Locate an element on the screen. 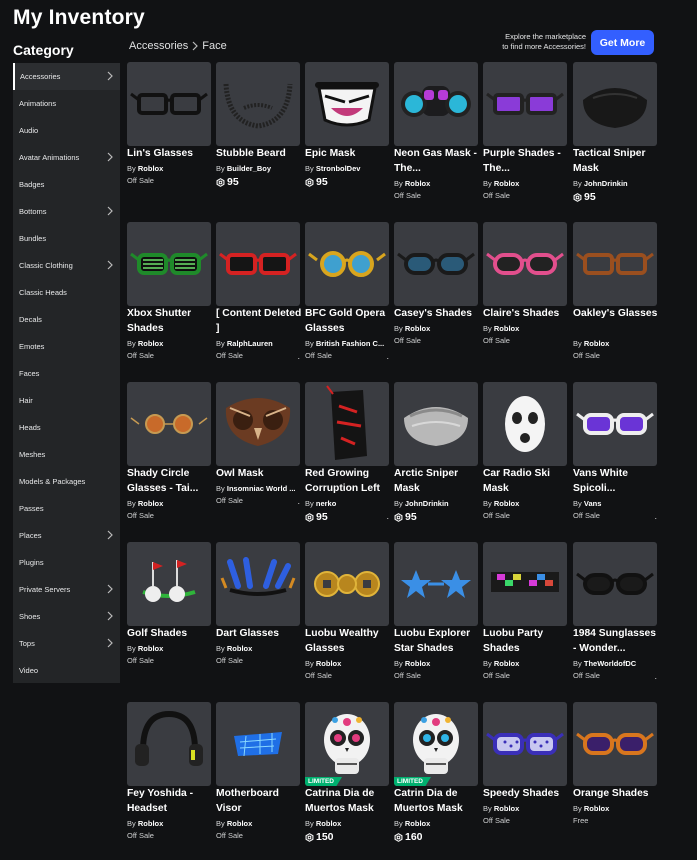 The height and width of the screenshot is (860, 697). item-card: Lin's Glasses By Roblox Off Sale is located at coordinates (169, 137).